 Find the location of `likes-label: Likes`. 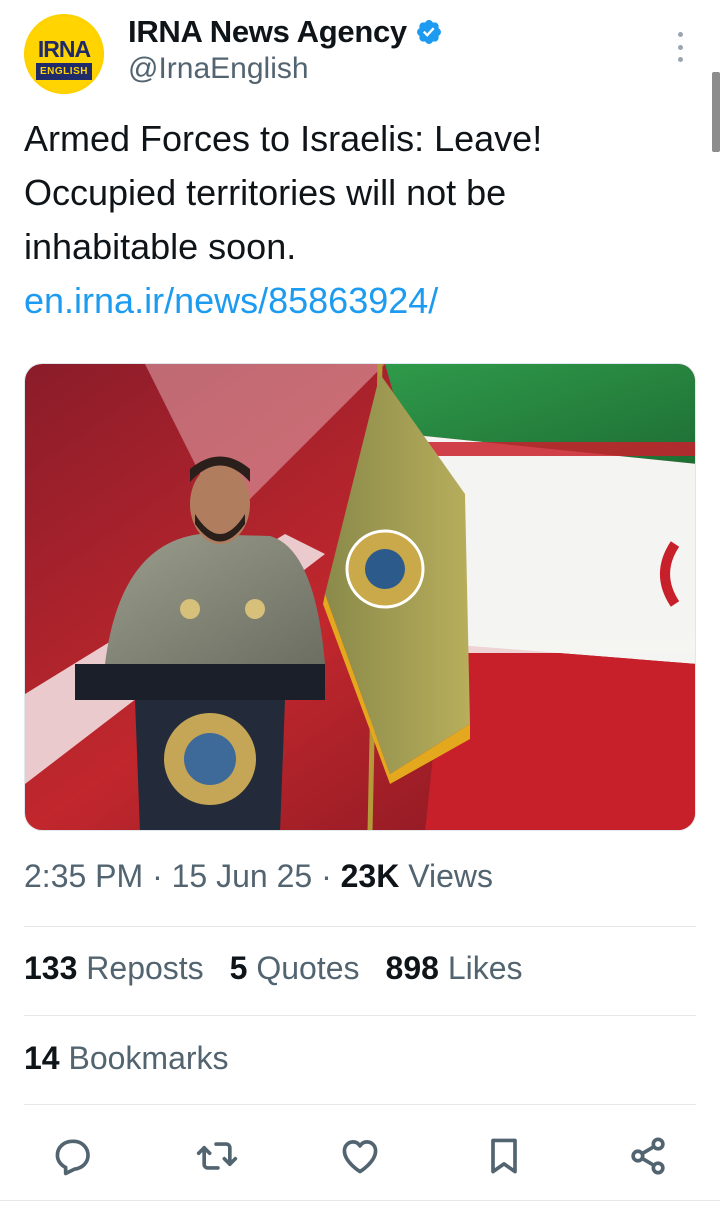

likes-label: Likes is located at coordinates (485, 968).